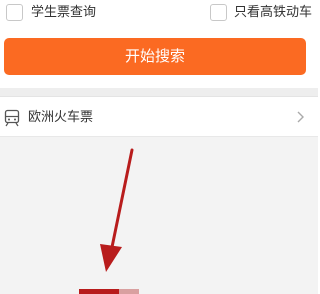 Image resolution: width=320 pixels, height=294 pixels. I want to click on student-ticket-label: 学生票查询, so click(63, 12).